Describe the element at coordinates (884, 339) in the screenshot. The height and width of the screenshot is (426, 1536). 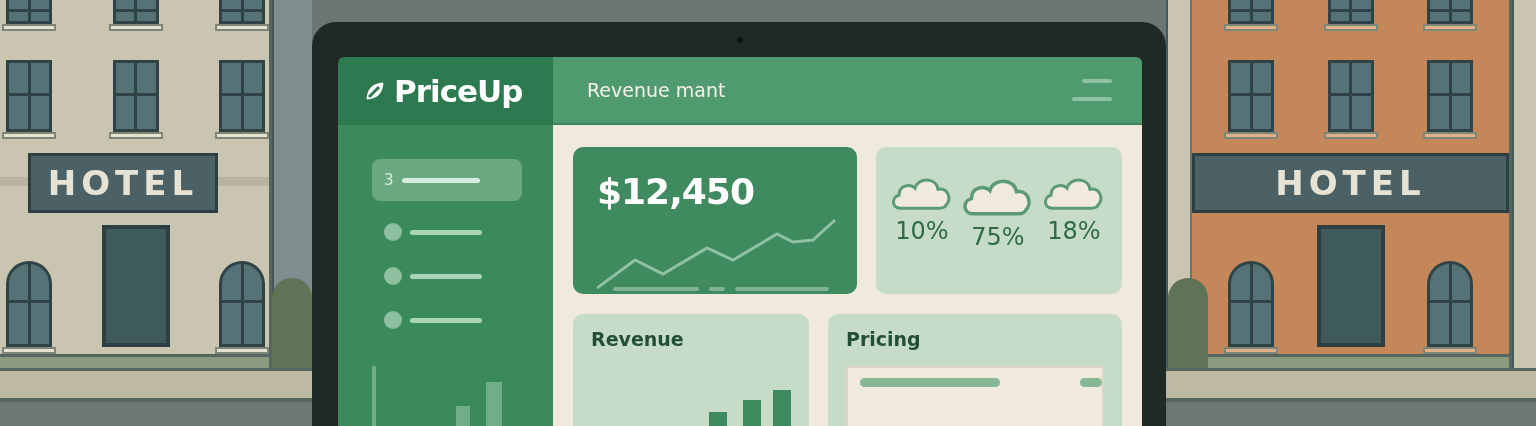
I see `panel-title: Pricing` at that location.